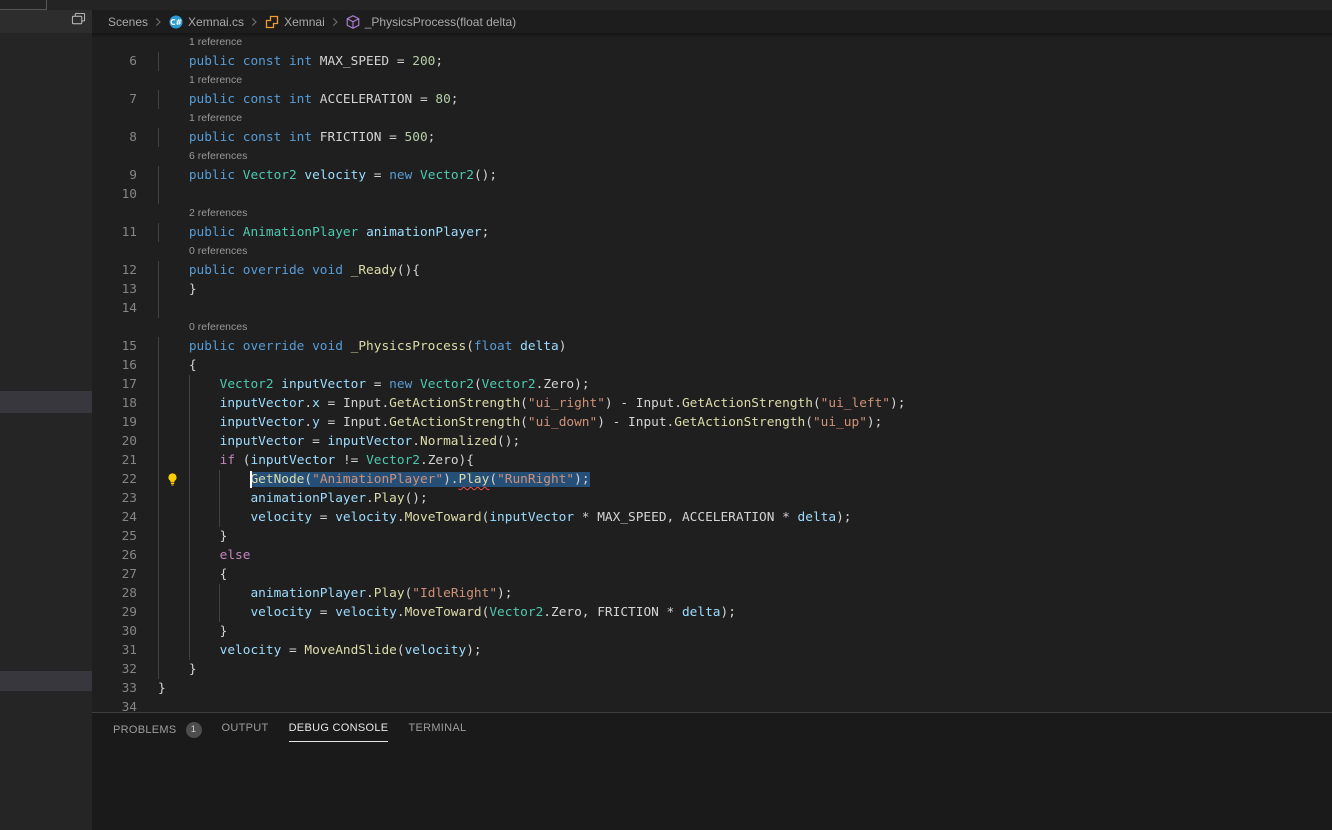 The width and height of the screenshot is (1332, 830). What do you see at coordinates (206, 22) in the screenshot?
I see `breadcrumb-item: C# Xemnai.cs` at bounding box center [206, 22].